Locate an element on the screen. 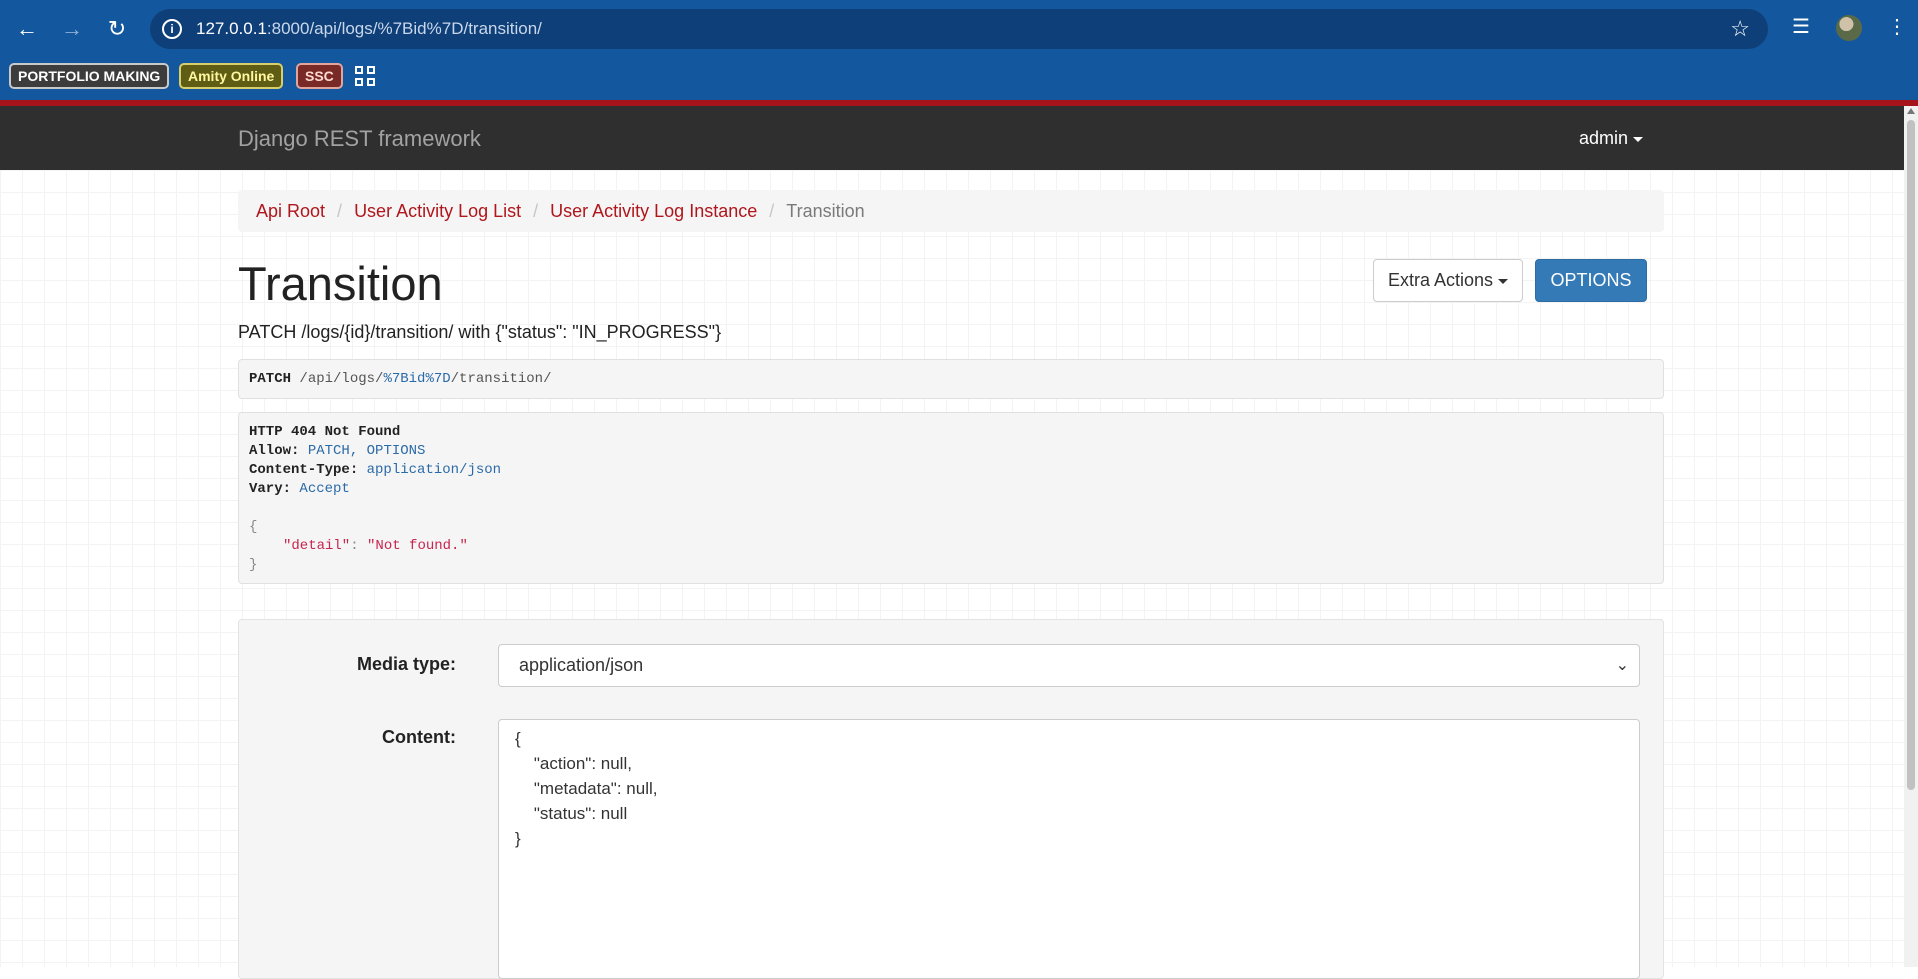 This screenshot has width=1918, height=979. json-open-brace: { is located at coordinates (253, 527).